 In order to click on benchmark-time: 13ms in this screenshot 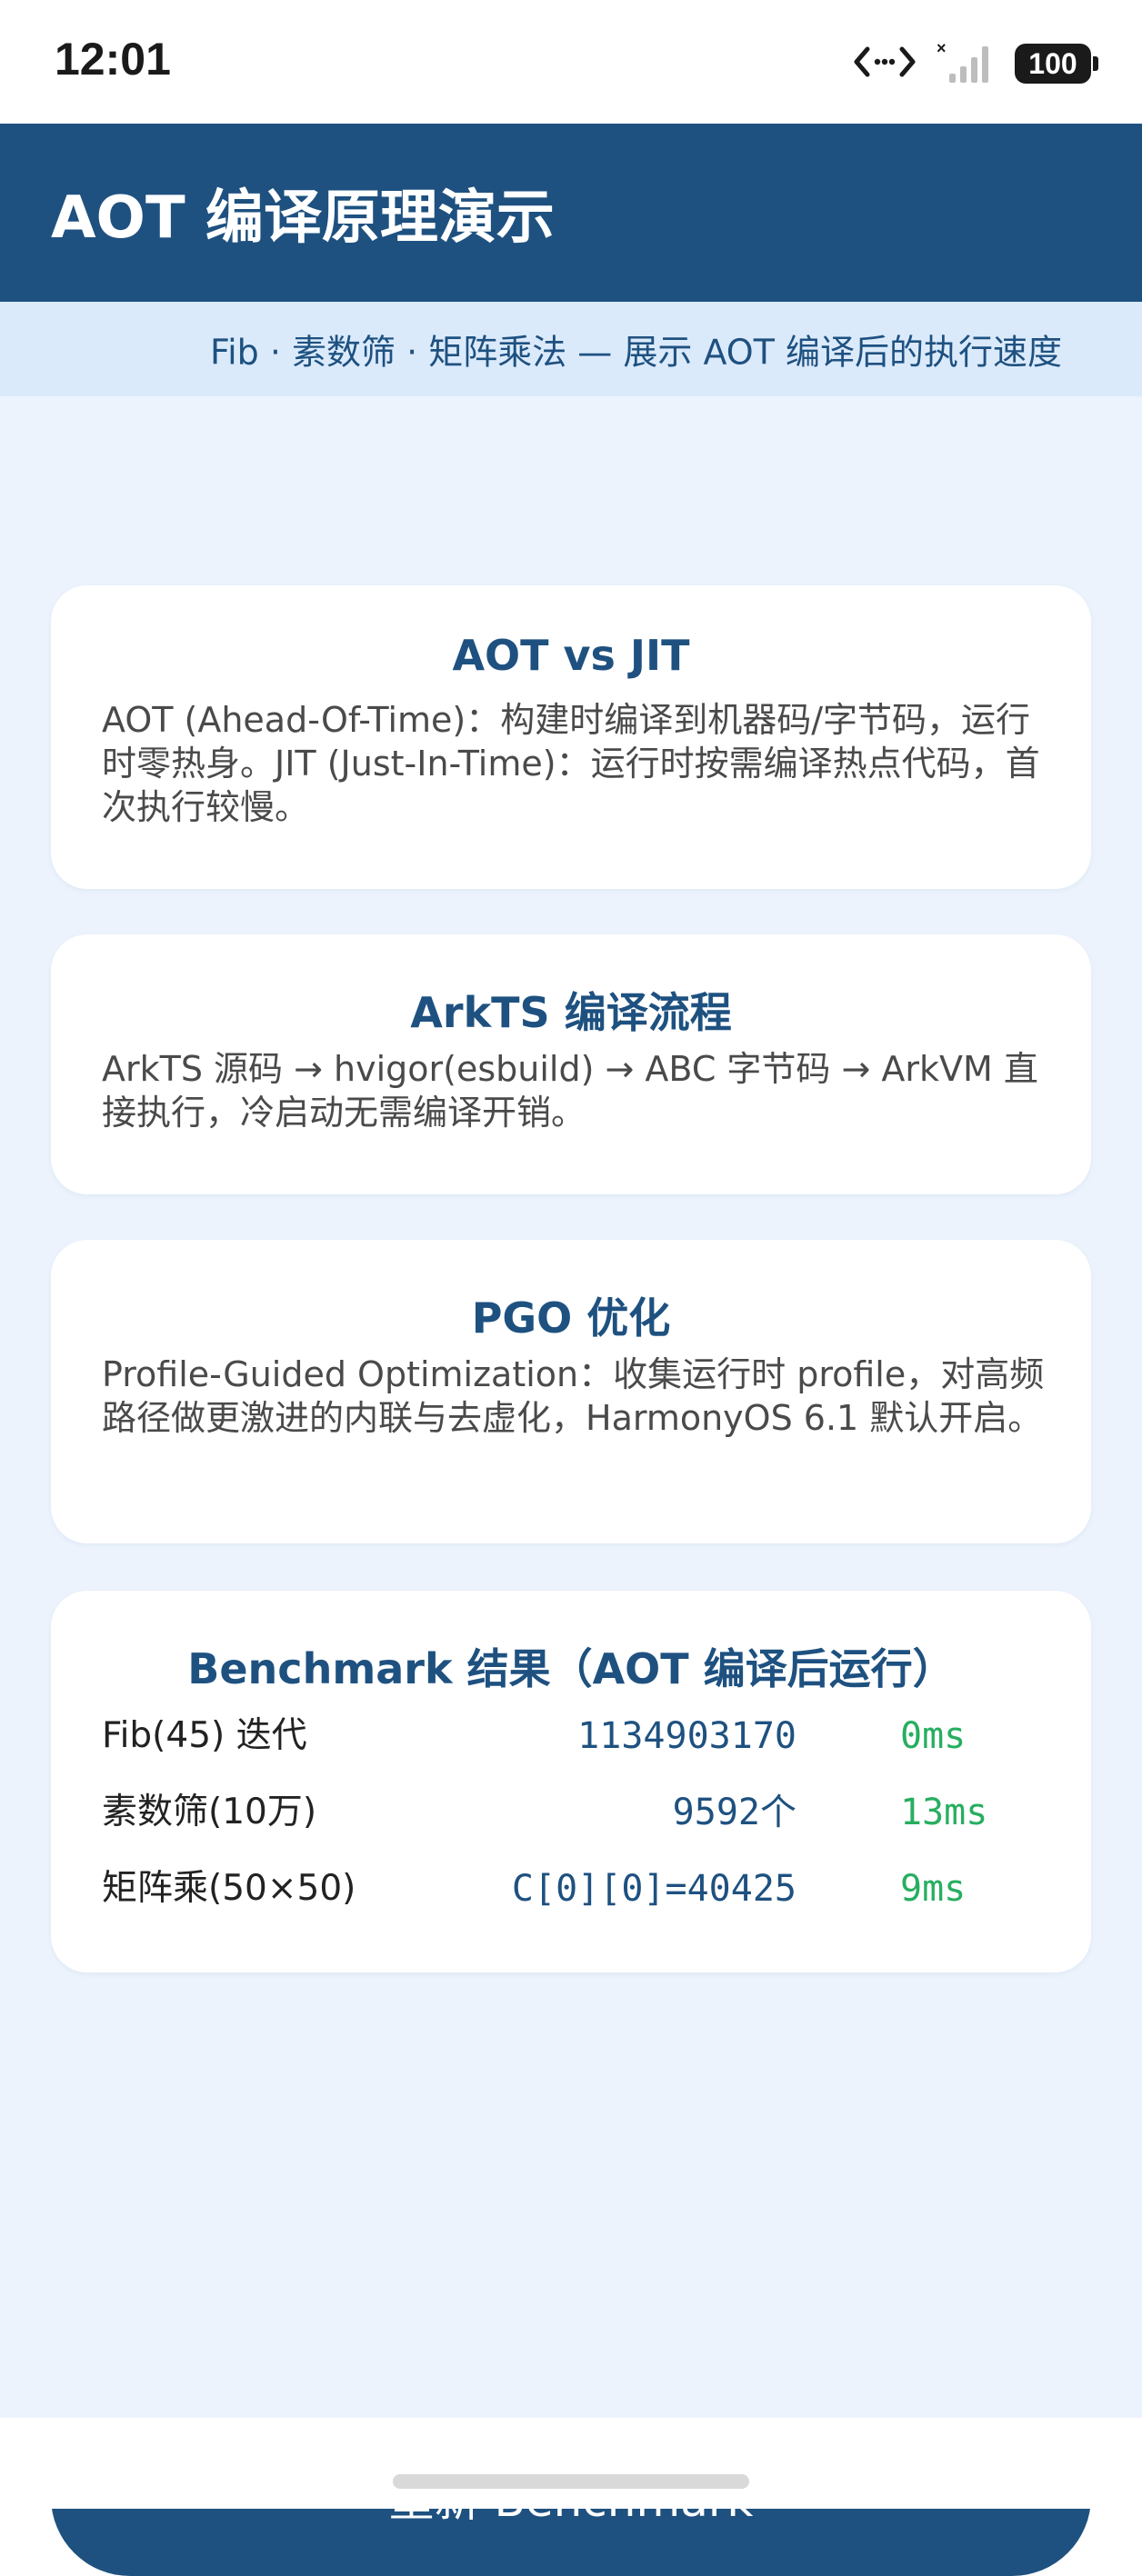, I will do `click(944, 1812)`.